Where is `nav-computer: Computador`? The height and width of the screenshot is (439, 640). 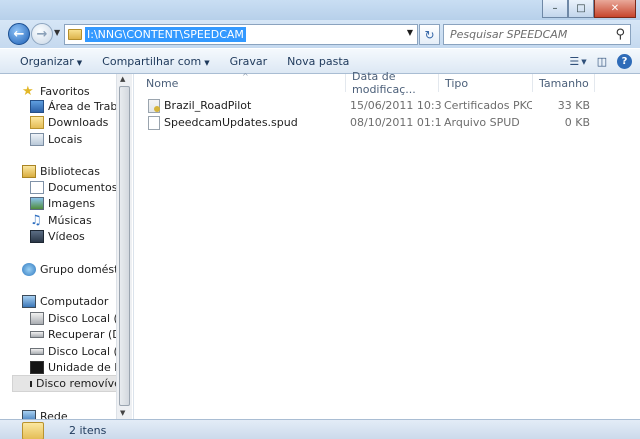
nav-computer: Computador is located at coordinates (65, 301).